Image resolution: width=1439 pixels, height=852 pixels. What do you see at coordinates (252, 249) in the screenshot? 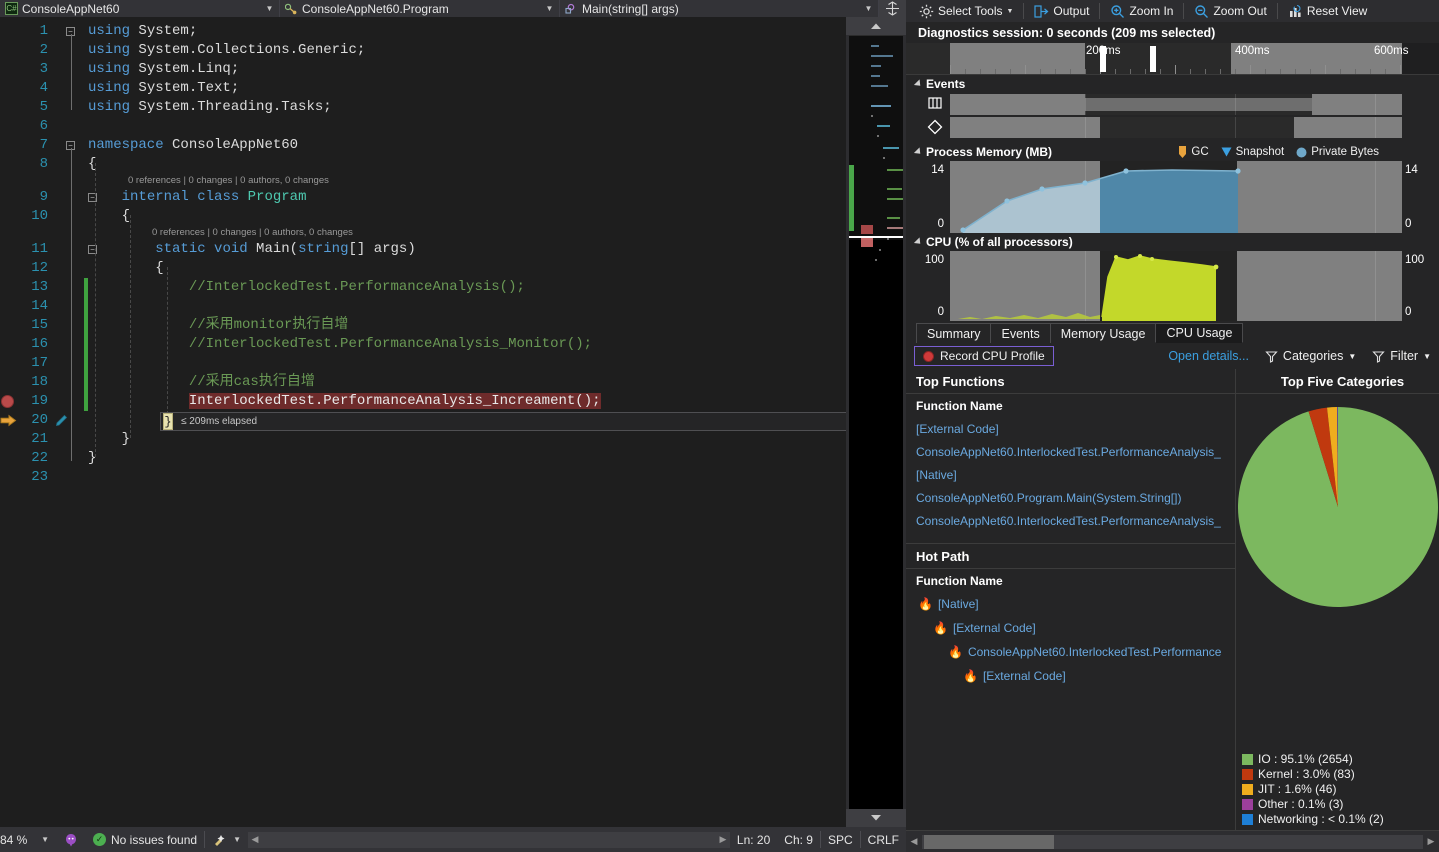
I see `code-line: static void Main(string[] args)` at bounding box center [252, 249].